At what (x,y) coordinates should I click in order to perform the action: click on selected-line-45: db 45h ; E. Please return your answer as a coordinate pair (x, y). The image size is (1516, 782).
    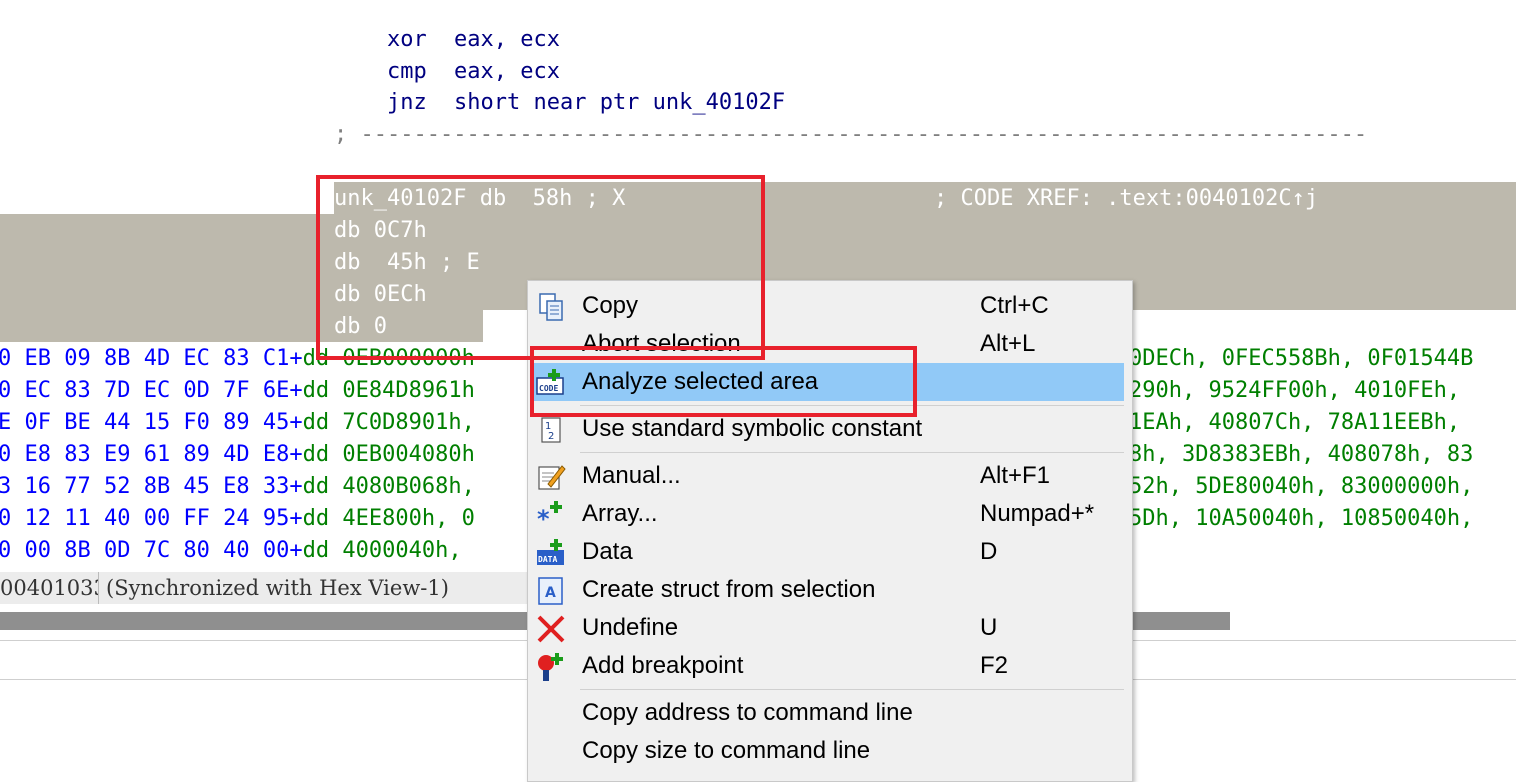
    Looking at the image, I should click on (407, 263).